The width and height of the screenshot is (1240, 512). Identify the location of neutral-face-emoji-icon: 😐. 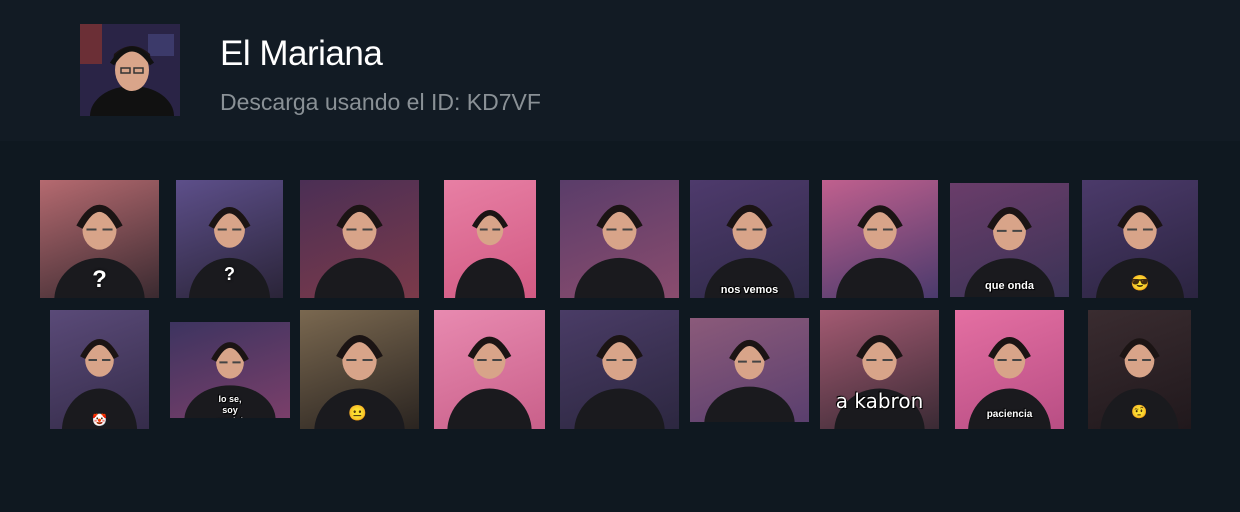
(357, 413).